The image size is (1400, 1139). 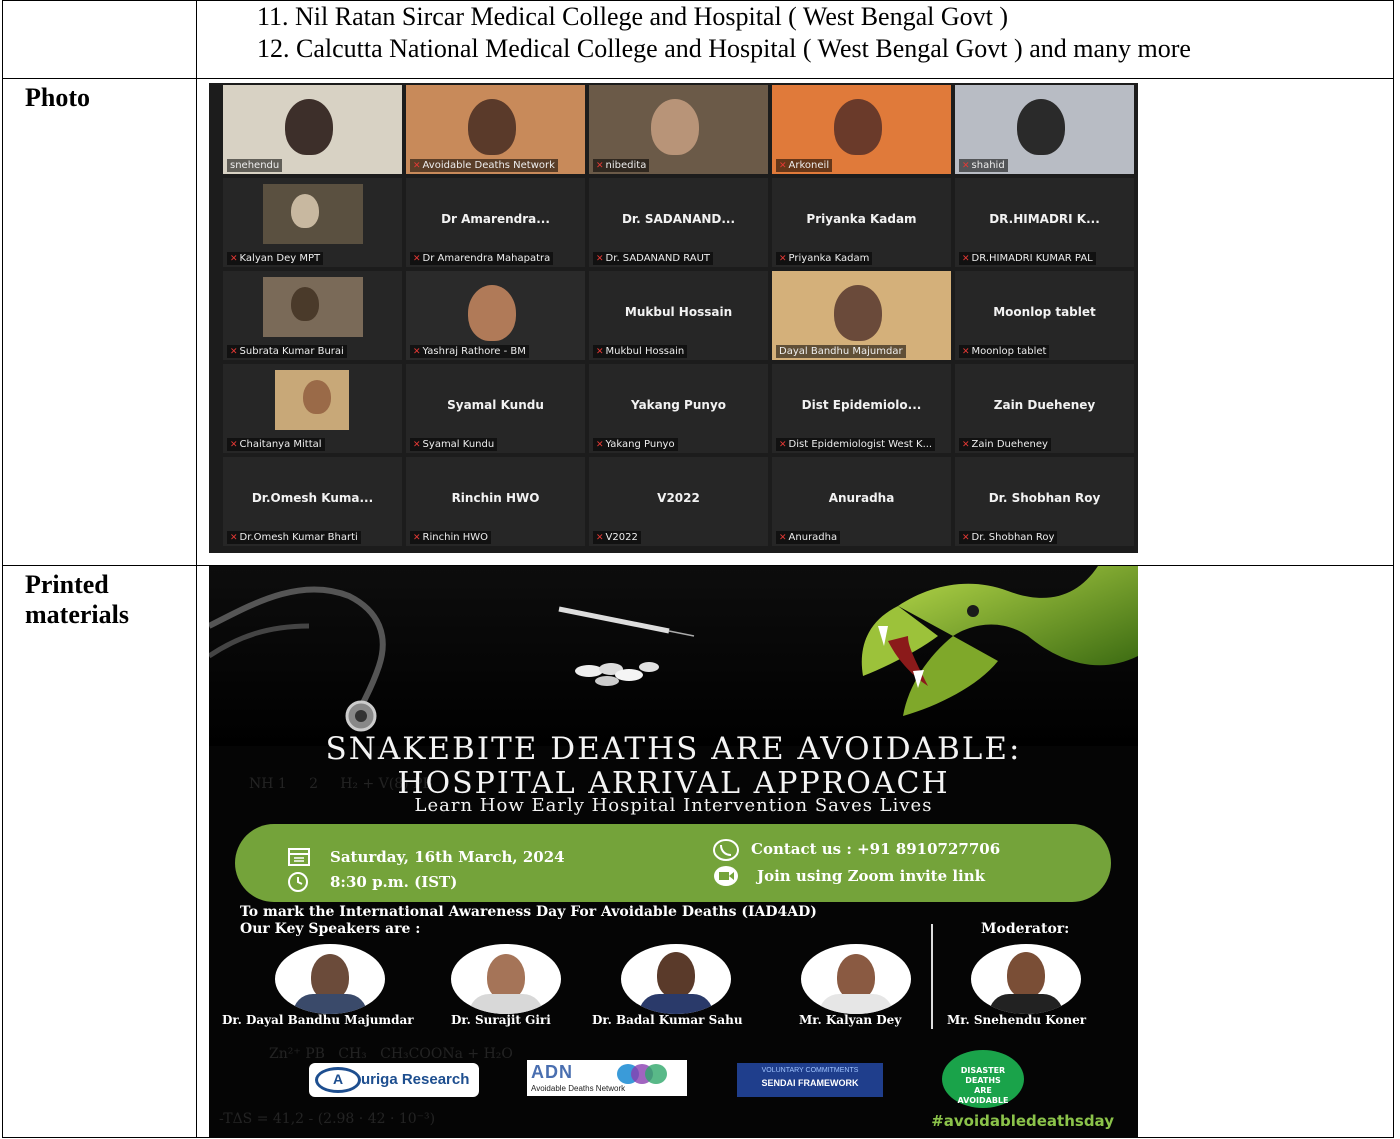 What do you see at coordinates (678, 222) in the screenshot?
I see `participant-tile: Dr. SADANAND... ✕ Dr. SADANAND RAUT` at bounding box center [678, 222].